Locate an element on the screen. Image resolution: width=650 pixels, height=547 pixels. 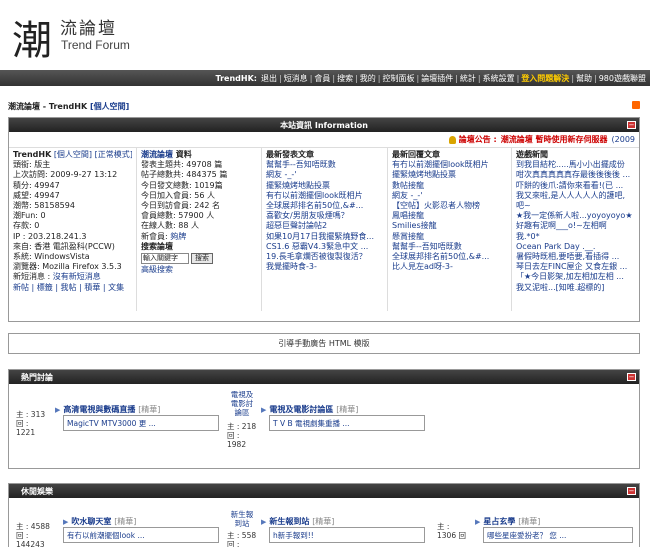
list-item: Ocean Park Day .__. is located at coordinates (575, 247).